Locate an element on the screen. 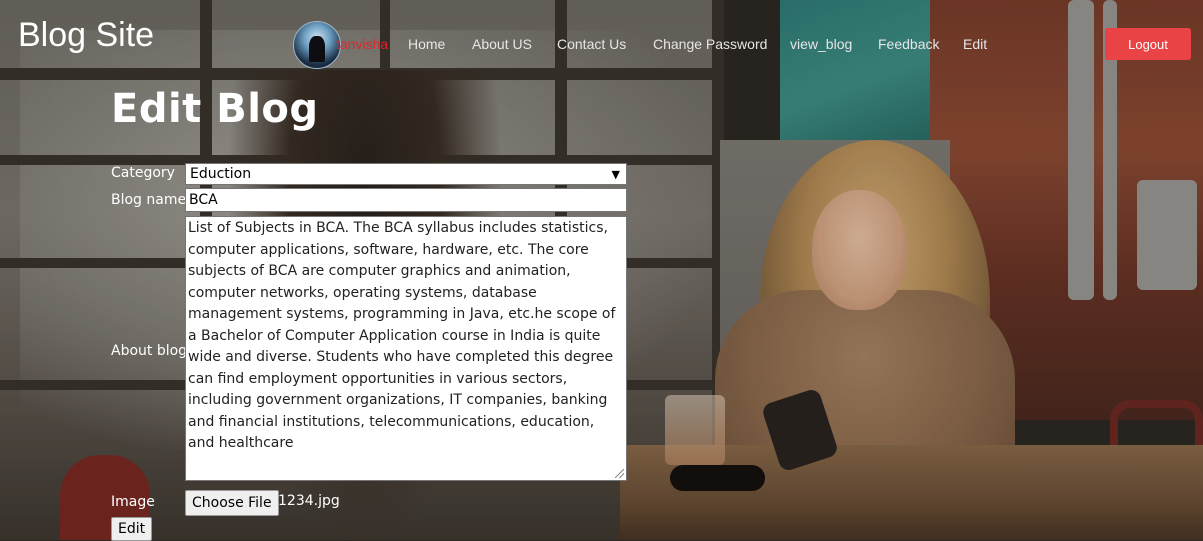  logout-button: Logout is located at coordinates (1148, 44).